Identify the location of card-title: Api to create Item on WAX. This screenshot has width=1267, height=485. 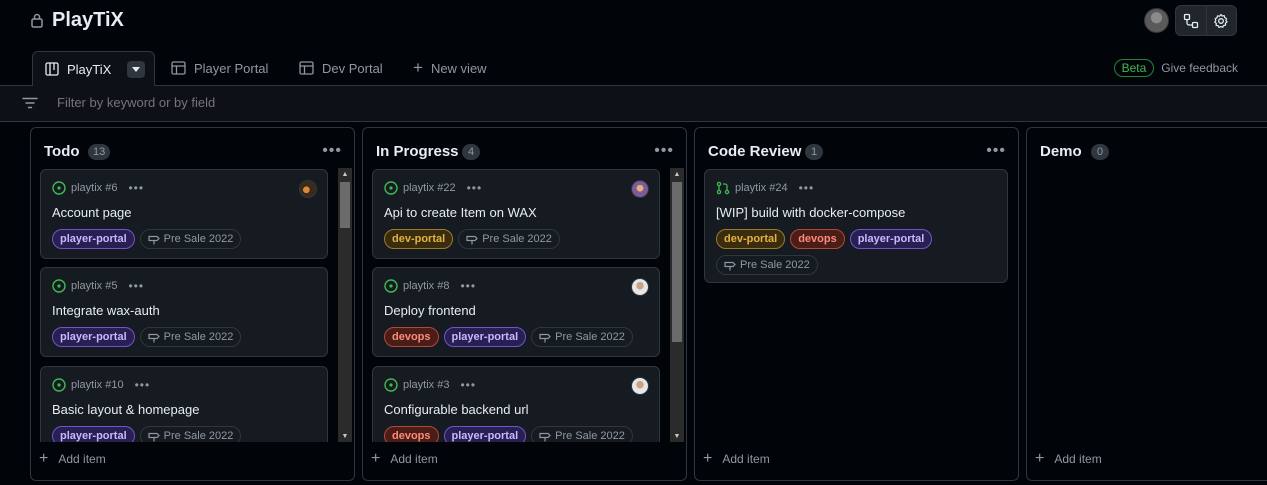
(460, 212).